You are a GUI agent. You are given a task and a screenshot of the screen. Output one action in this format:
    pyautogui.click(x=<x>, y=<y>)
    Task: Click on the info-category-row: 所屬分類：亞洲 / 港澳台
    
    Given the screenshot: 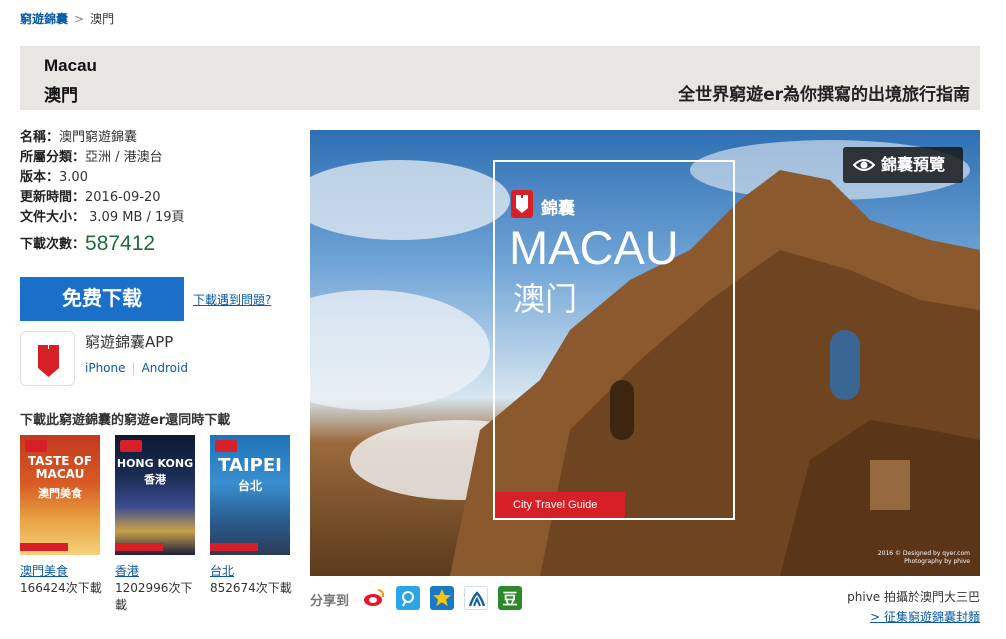 What is the action you would take?
    pyautogui.click(x=160, y=158)
    